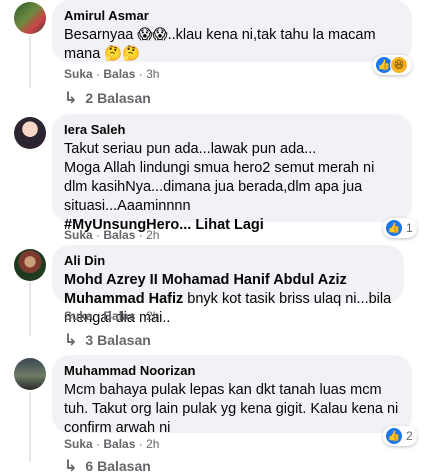  Describe the element at coordinates (118, 466) in the screenshot. I see `replies-count: 6 Balasan` at that location.